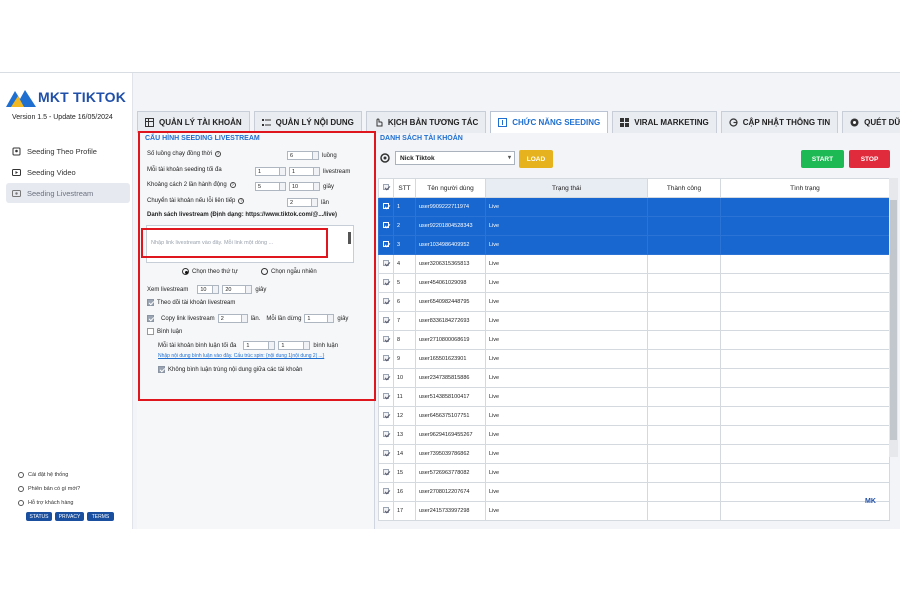 This screenshot has width=900, height=600. I want to click on threads-stepper: 6, so click(303, 155).